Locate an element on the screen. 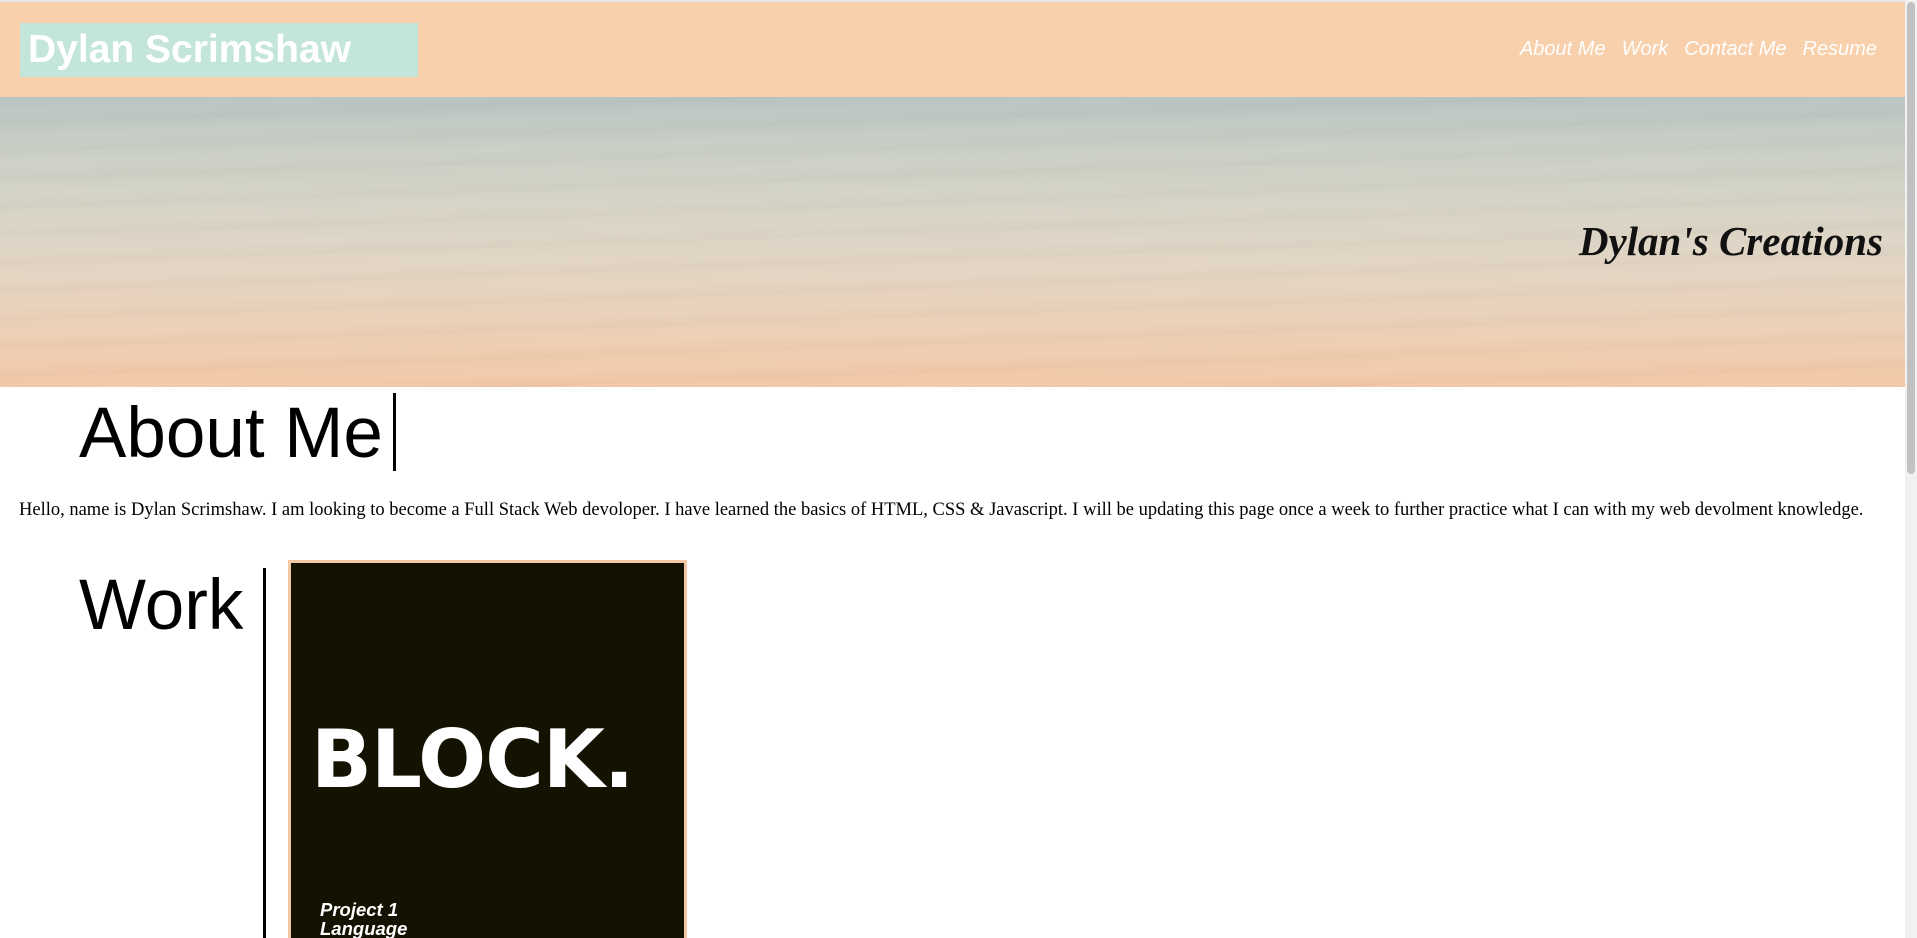 The height and width of the screenshot is (938, 1917). hero-title: Dylan's Creations is located at coordinates (1730, 241).